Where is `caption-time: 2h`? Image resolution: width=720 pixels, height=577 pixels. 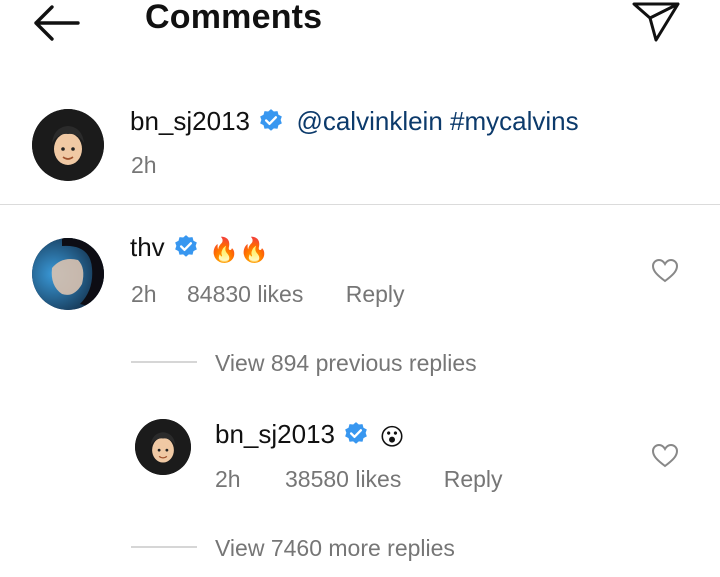
caption-time: 2h is located at coordinates (144, 165).